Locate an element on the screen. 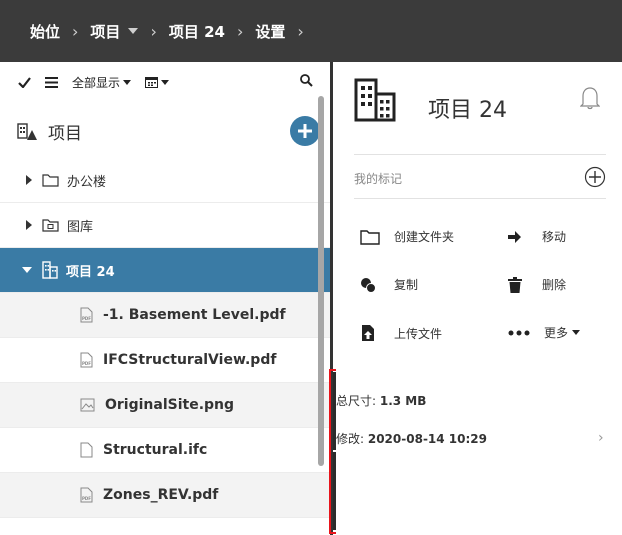  list-icon is located at coordinates (51, 82).